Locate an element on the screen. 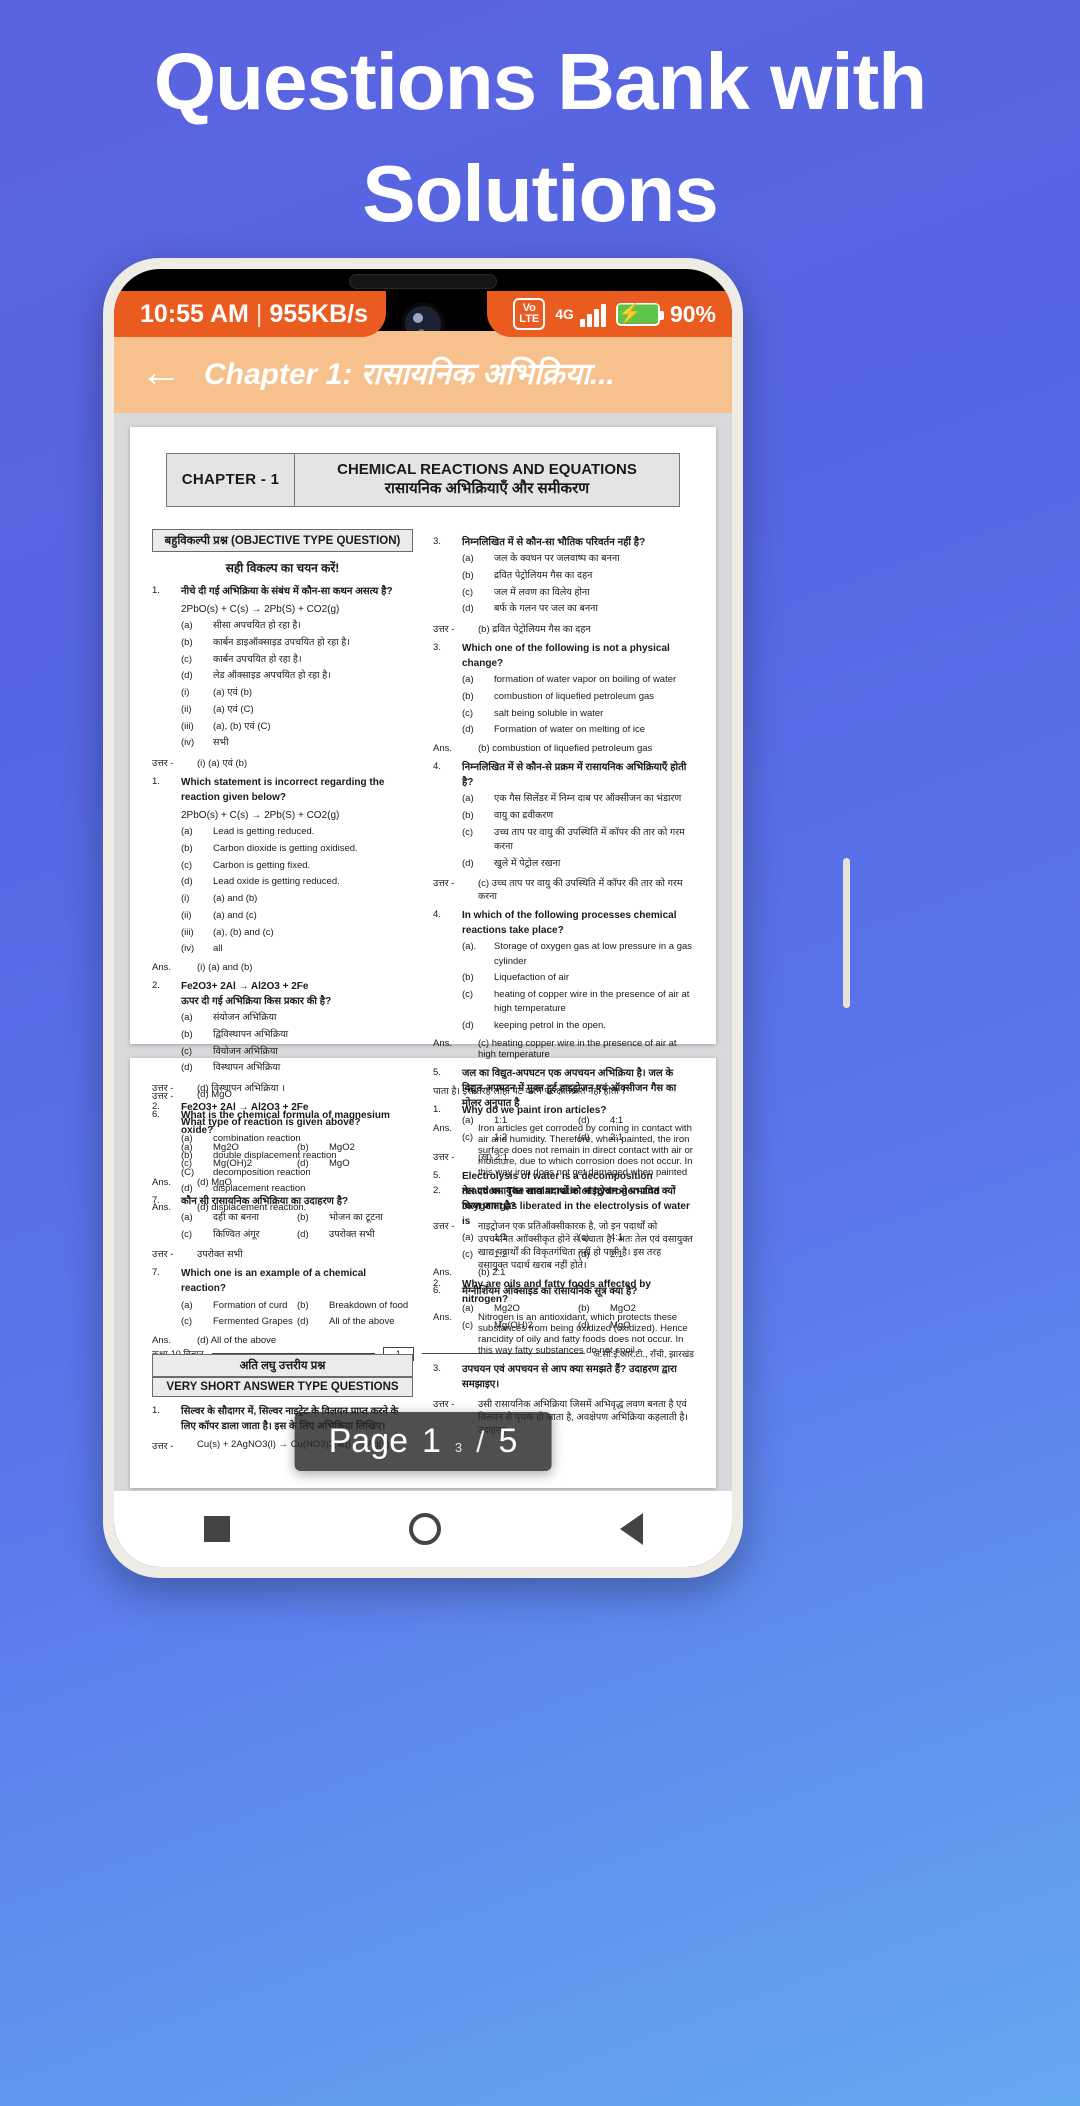  option-row: (a) Formation of curd is located at coordinates (239, 1306).